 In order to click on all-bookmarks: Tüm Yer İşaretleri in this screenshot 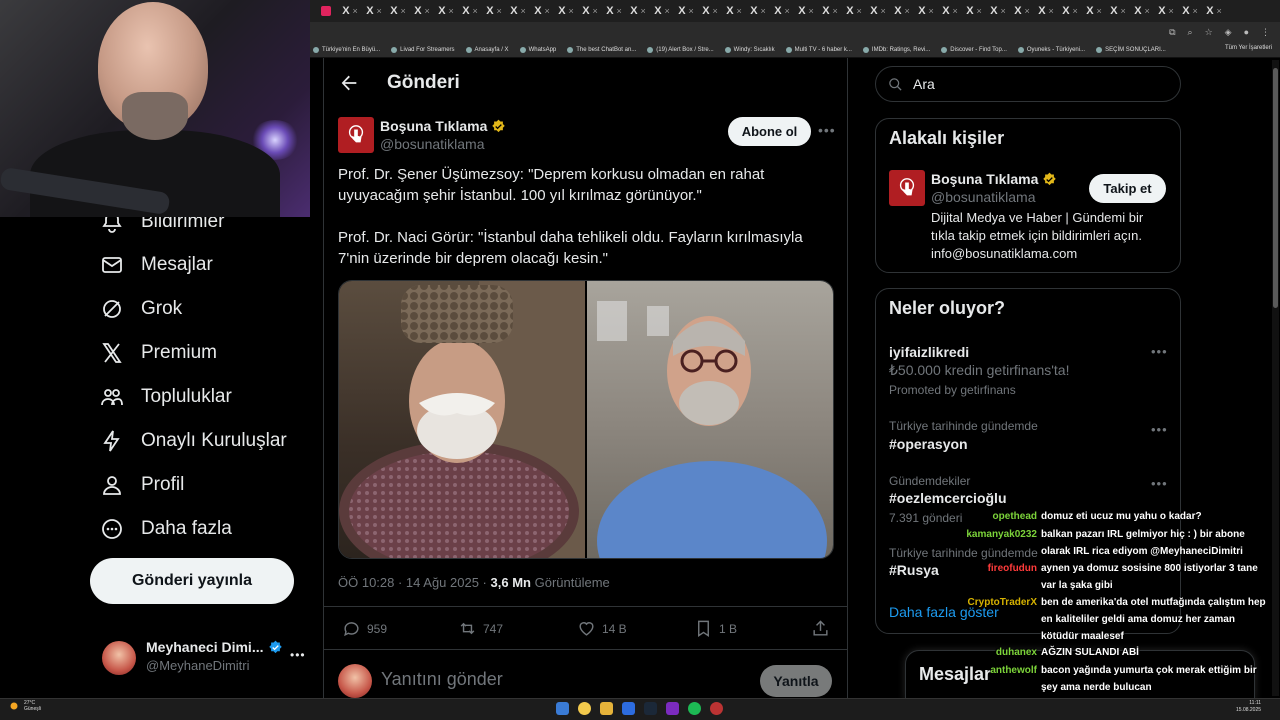, I will do `click(1248, 48)`.